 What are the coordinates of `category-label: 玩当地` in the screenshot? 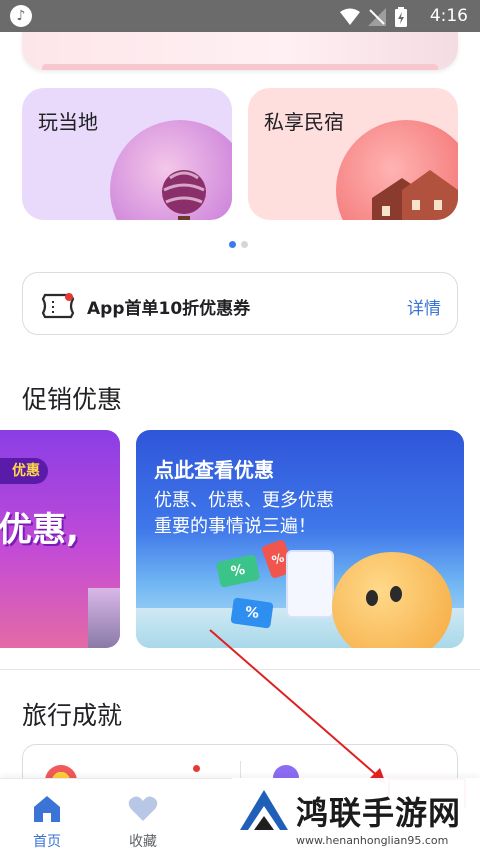 It's located at (68, 122).